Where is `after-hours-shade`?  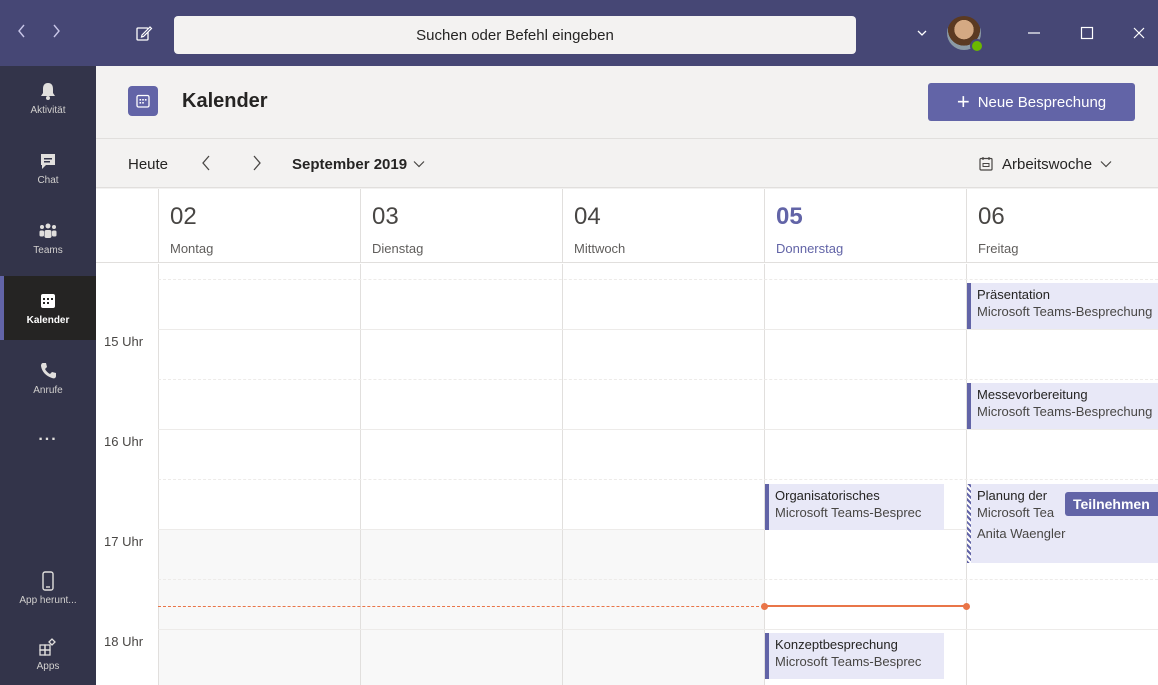
after-hours-shade is located at coordinates (461, 607).